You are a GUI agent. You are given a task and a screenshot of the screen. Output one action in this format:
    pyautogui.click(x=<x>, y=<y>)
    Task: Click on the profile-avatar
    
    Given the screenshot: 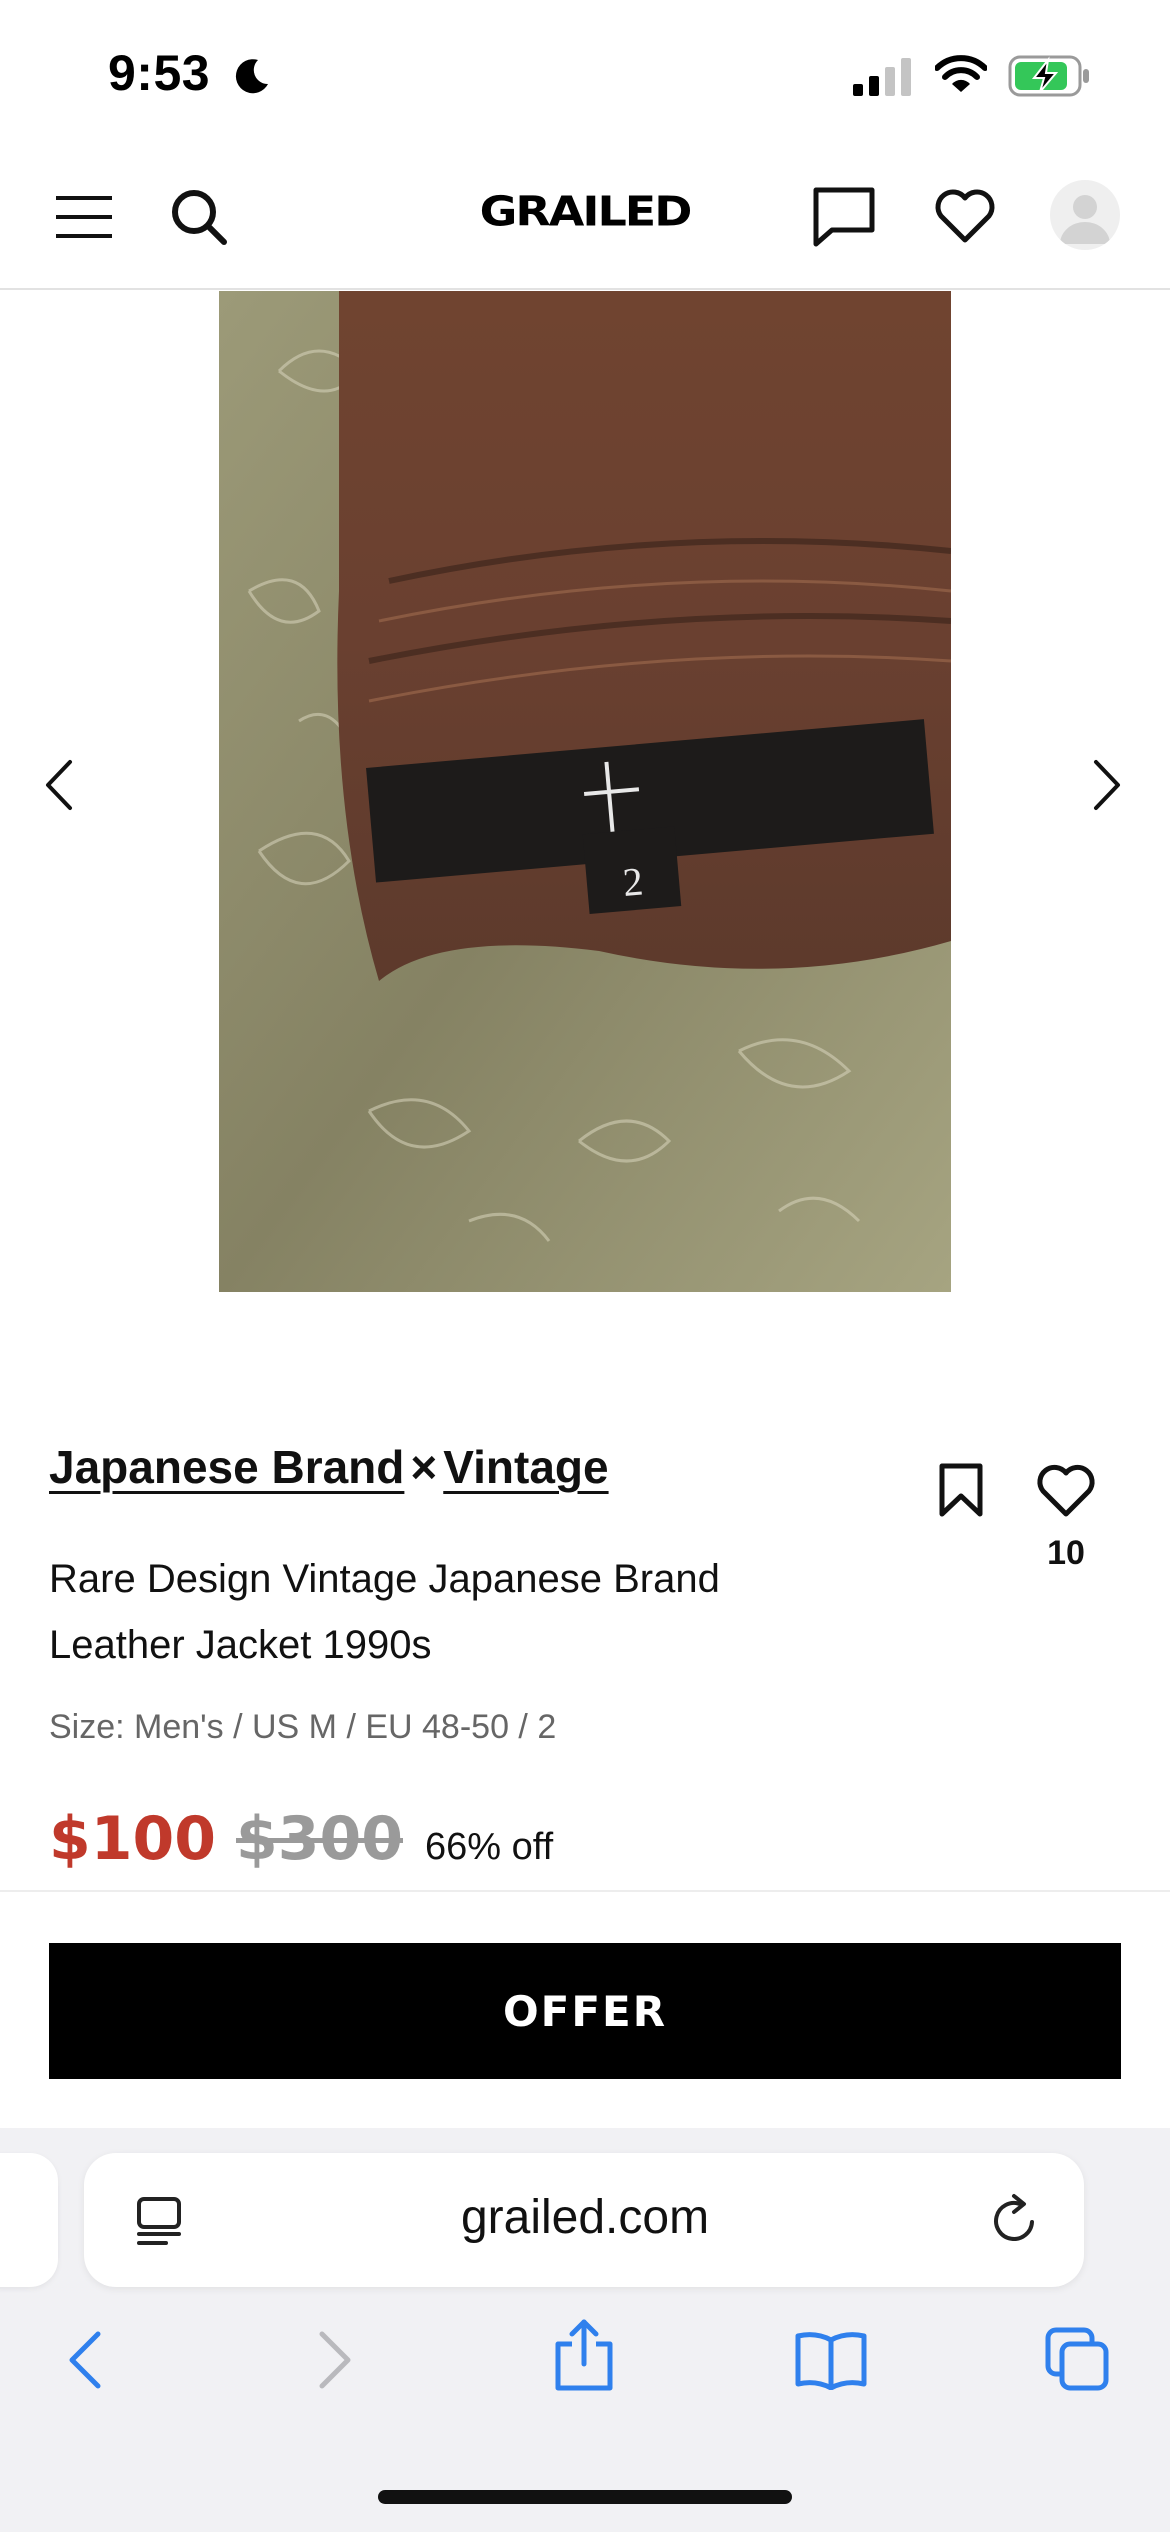 What is the action you would take?
    pyautogui.click(x=1085, y=215)
    